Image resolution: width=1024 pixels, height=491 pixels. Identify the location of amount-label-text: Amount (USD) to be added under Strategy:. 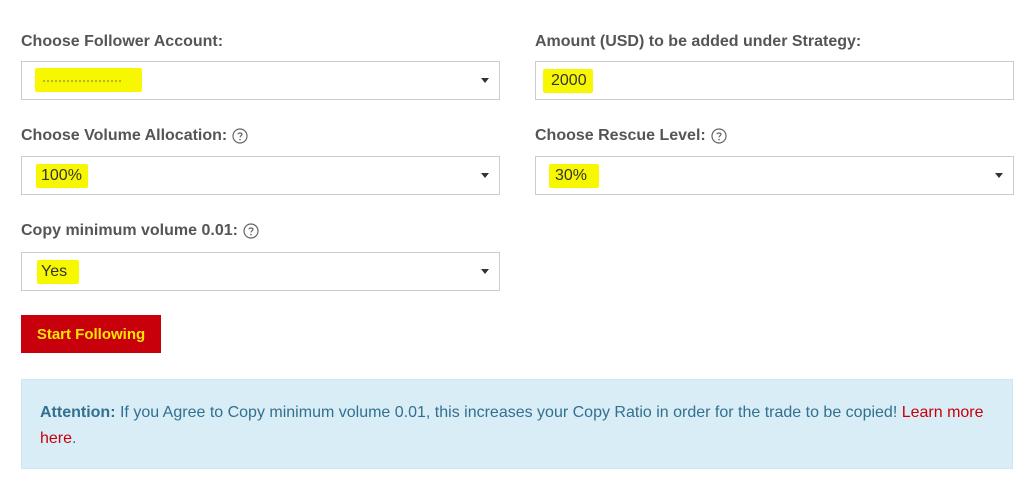
(698, 41).